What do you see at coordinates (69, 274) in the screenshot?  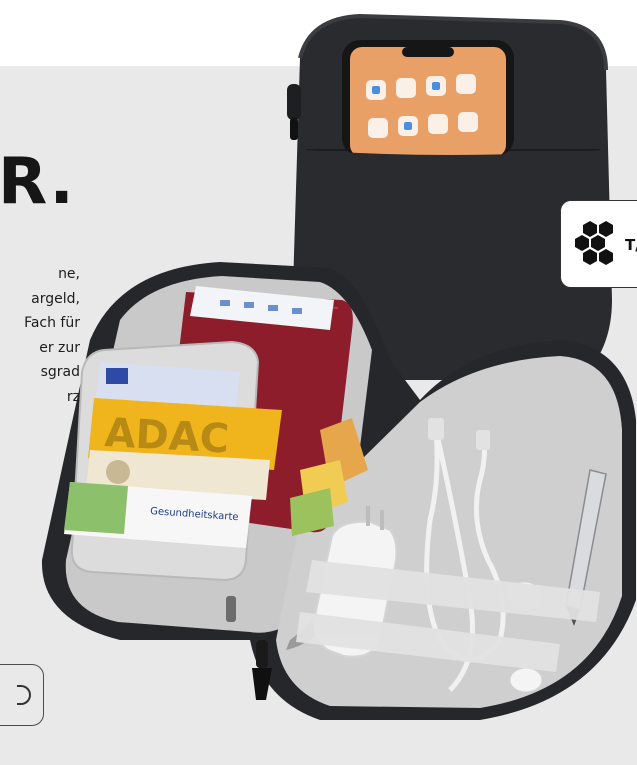 I see `description-line: ne,` at bounding box center [69, 274].